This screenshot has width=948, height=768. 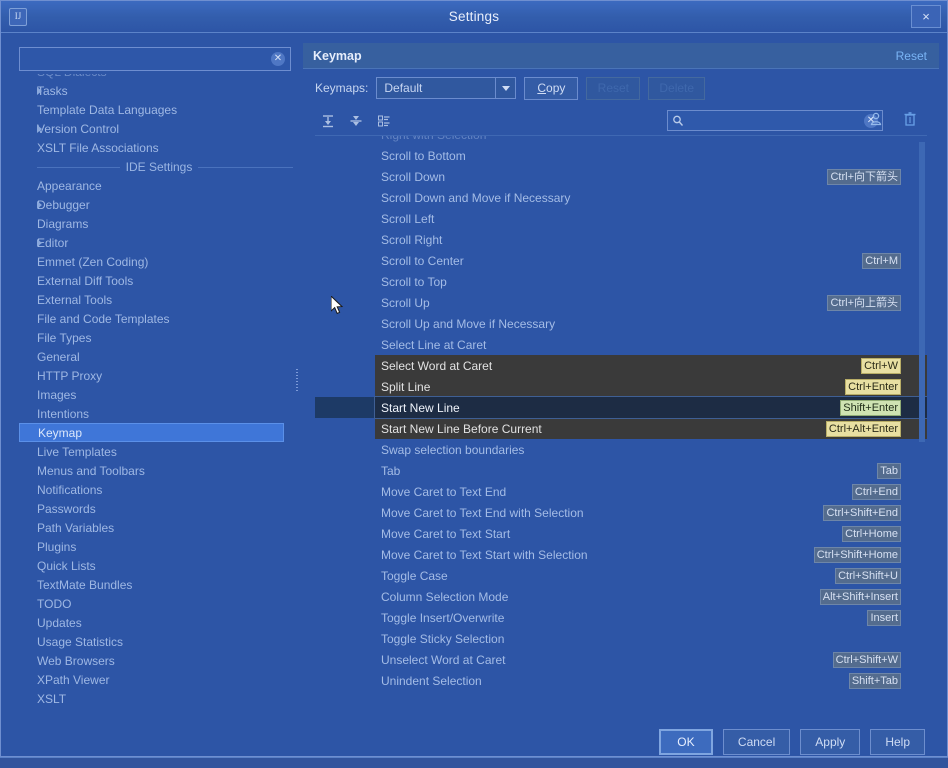 What do you see at coordinates (910, 119) in the screenshot?
I see `reset-shortcuts-icon` at bounding box center [910, 119].